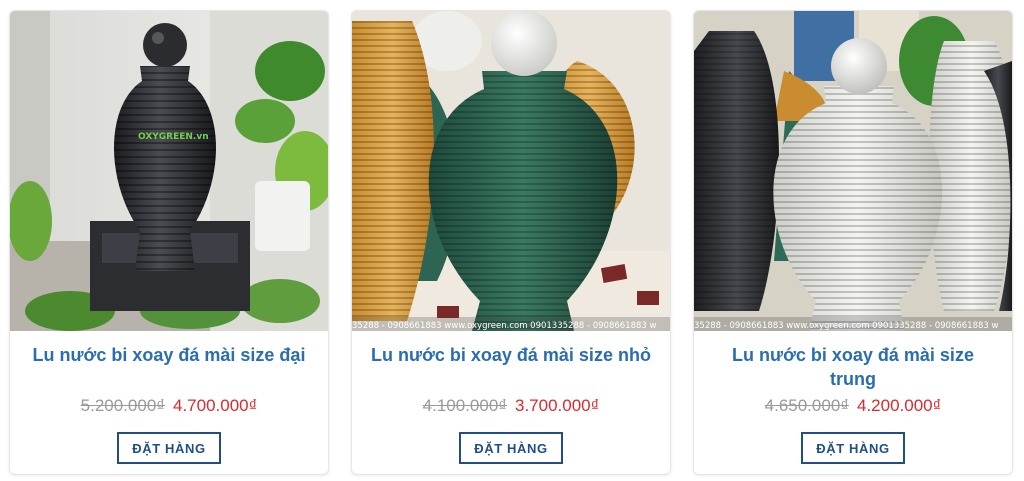 This screenshot has width=1024, height=481. I want to click on price-row: 5.200.000₫ 4.700.000₫, so click(169, 406).